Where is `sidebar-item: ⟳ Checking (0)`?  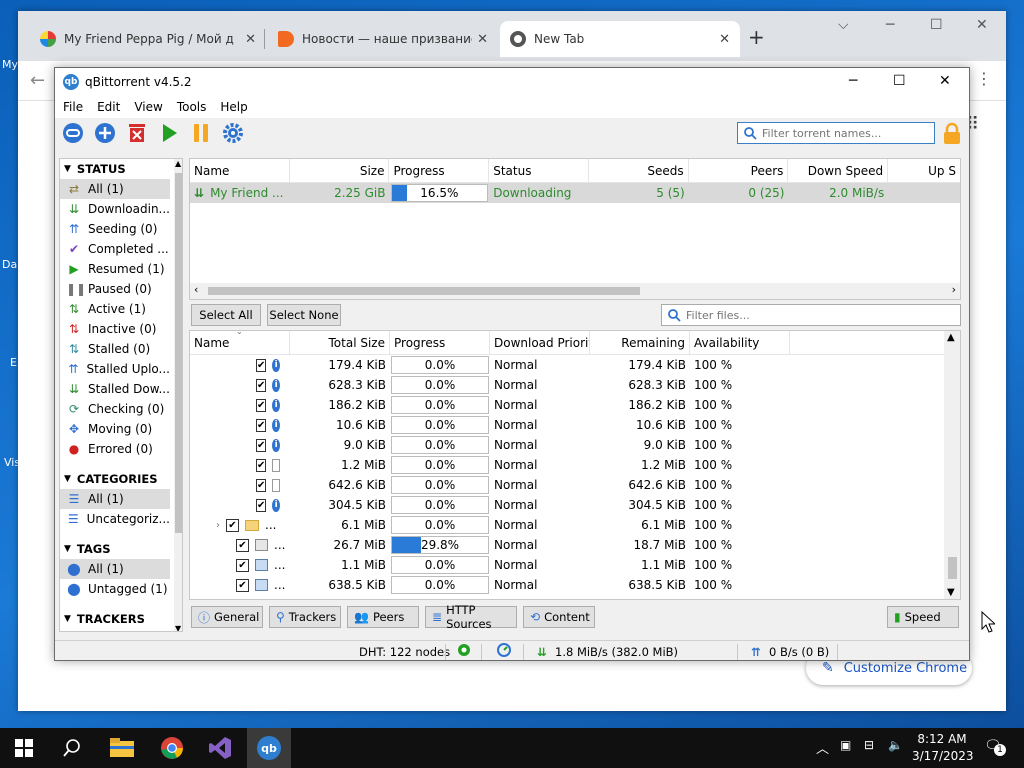 sidebar-item: ⟳ Checking (0) is located at coordinates (115, 409).